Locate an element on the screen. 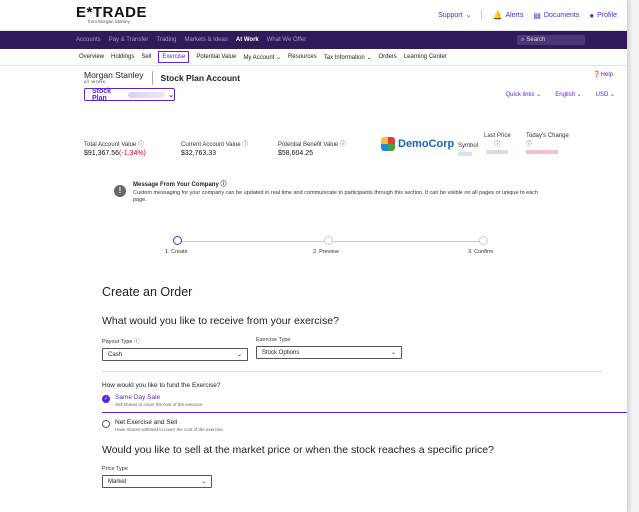 This screenshot has height=512, width=639. benefit-label: Potential Benefit Value is located at coordinates (308, 145).